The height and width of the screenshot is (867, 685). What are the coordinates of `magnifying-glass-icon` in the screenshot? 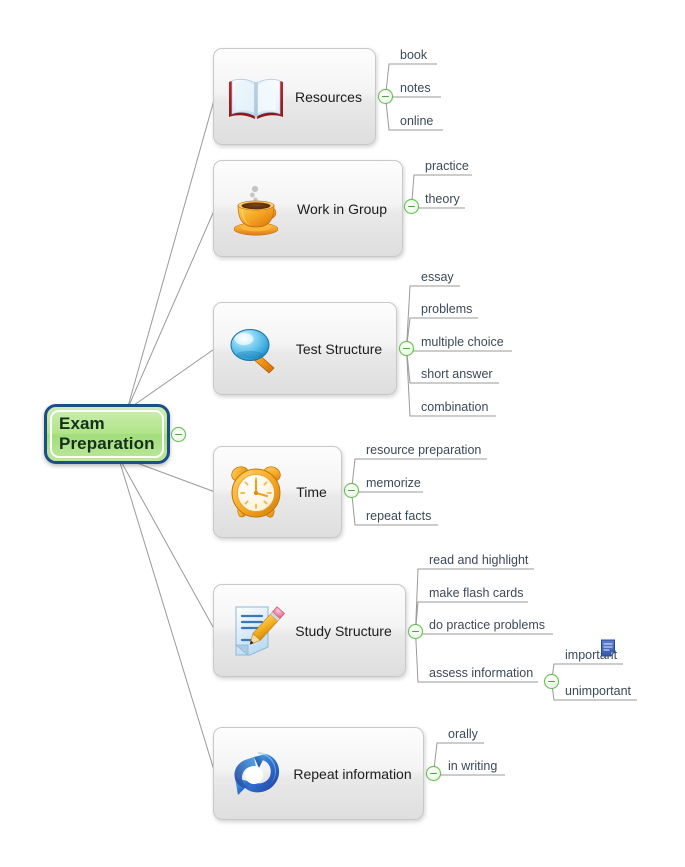 It's located at (256, 349).